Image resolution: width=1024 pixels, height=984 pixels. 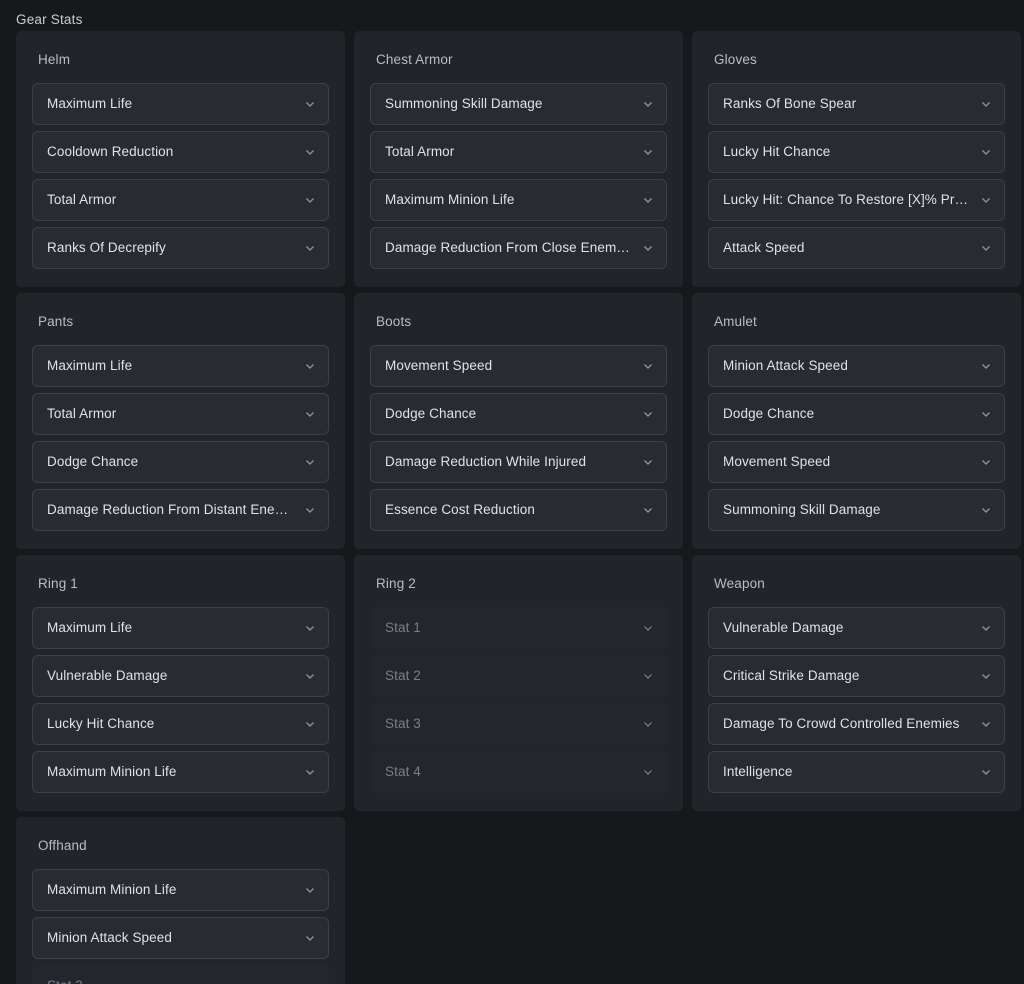 What do you see at coordinates (180, 772) in the screenshot?
I see `stat-select-ring-1-4: Maximum Minion Life` at bounding box center [180, 772].